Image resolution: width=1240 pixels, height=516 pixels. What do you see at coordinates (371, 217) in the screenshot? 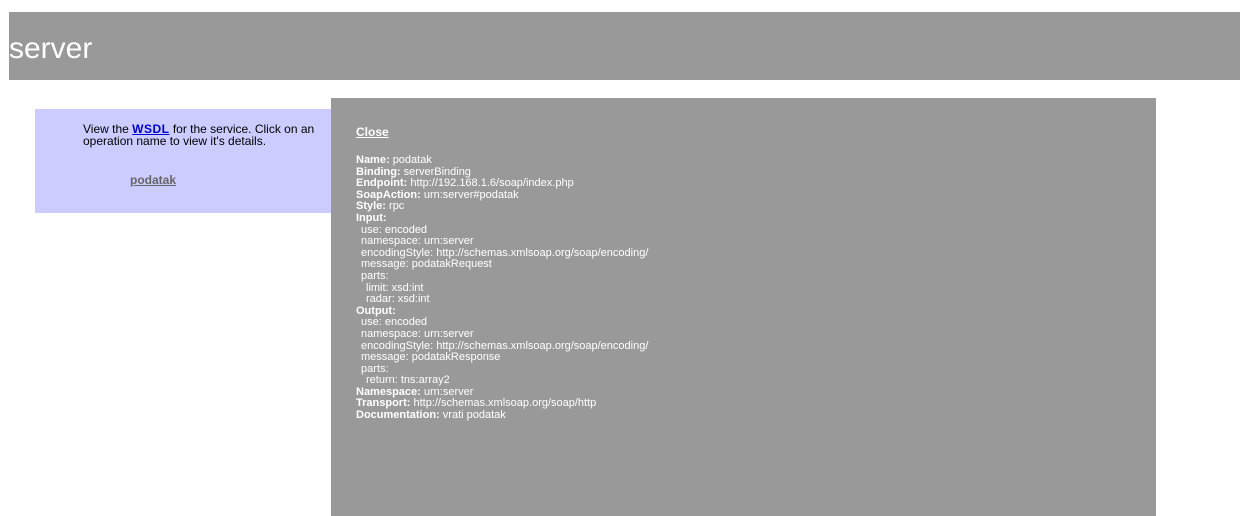
I see `input-label: Input:` at bounding box center [371, 217].